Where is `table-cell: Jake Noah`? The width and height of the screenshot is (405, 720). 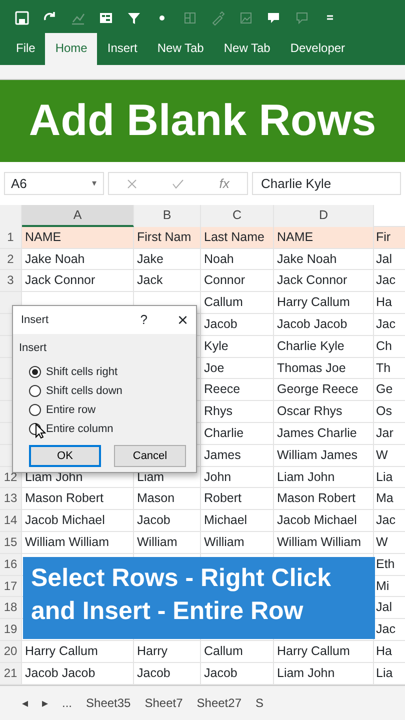 table-cell: Jake Noah is located at coordinates (78, 259).